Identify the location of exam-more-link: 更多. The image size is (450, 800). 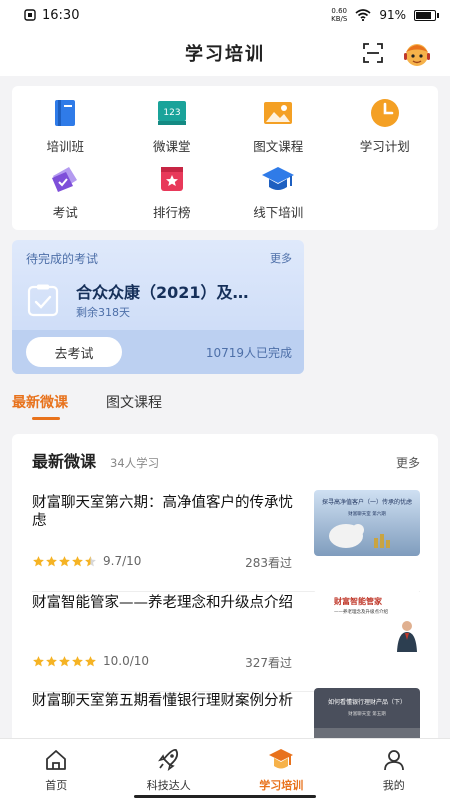
(281, 258).